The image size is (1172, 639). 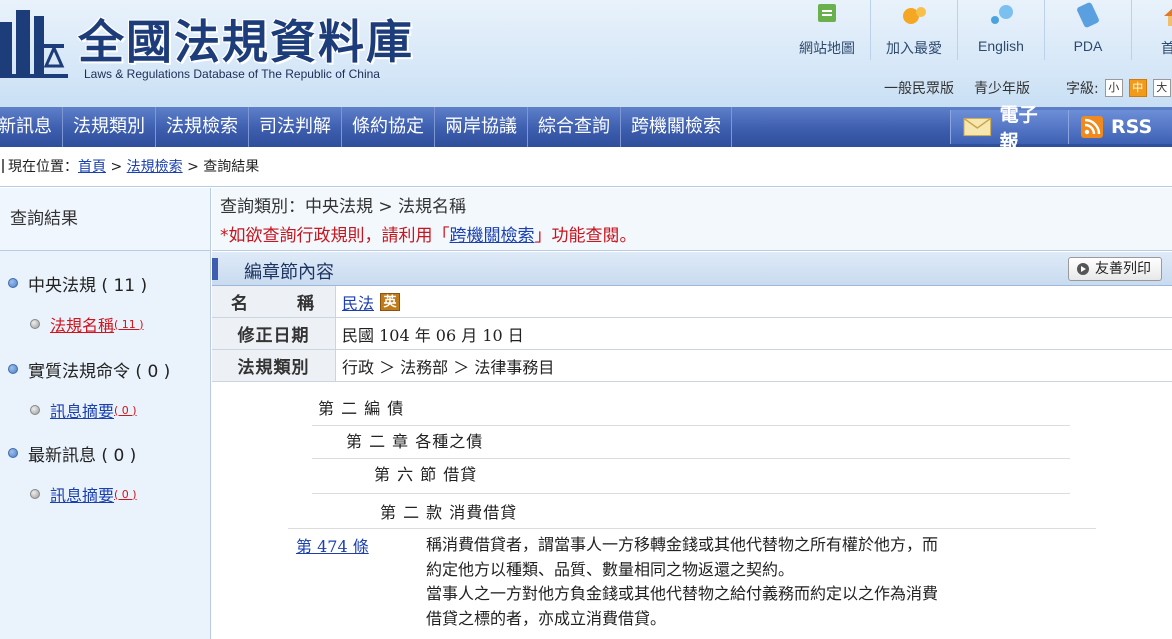 I want to click on table-row: 修正日期 民國 104 年 06 月 10 日, so click(x=692, y=334).